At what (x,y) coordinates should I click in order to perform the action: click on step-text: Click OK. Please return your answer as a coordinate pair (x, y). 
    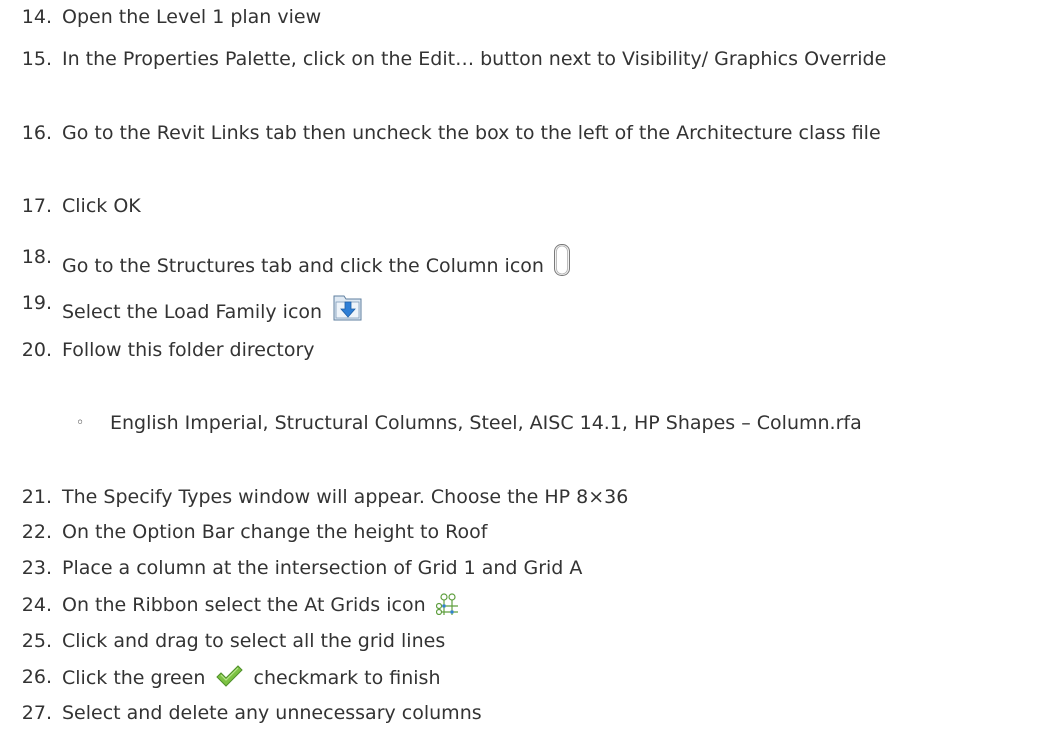
    Looking at the image, I should click on (101, 206).